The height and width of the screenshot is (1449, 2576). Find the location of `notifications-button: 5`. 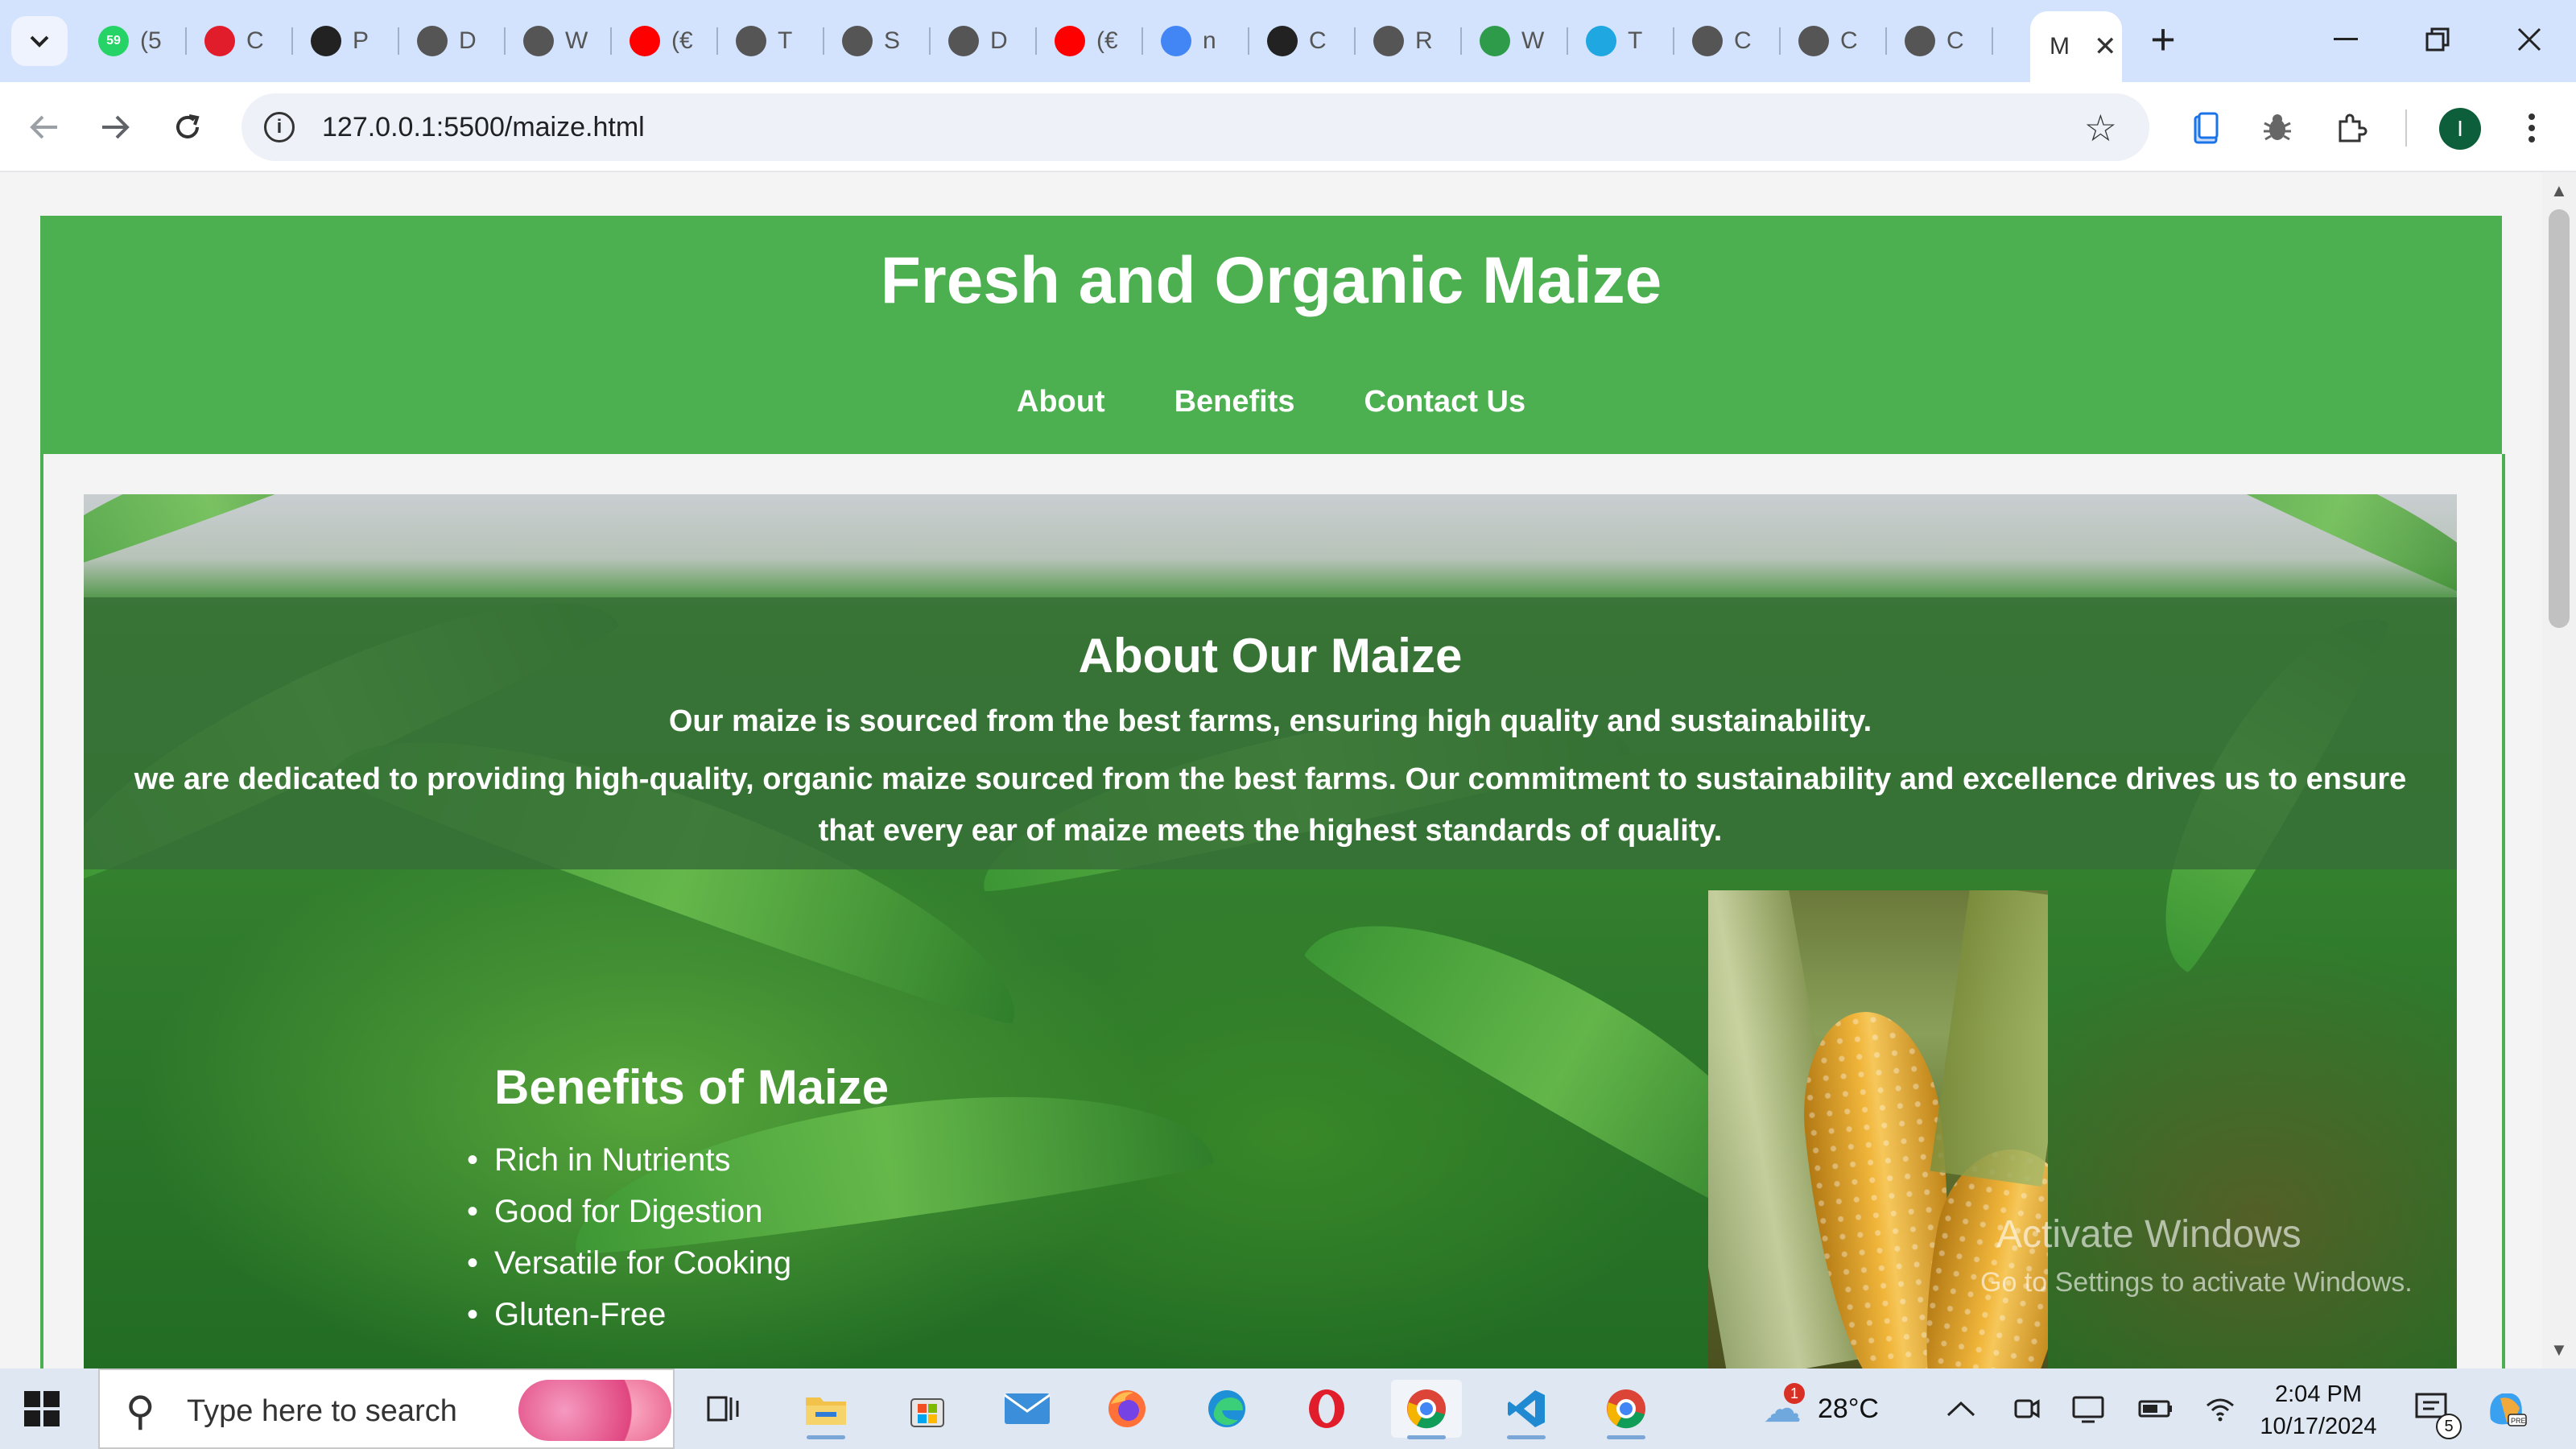

notifications-button: 5 is located at coordinates (2437, 1408).